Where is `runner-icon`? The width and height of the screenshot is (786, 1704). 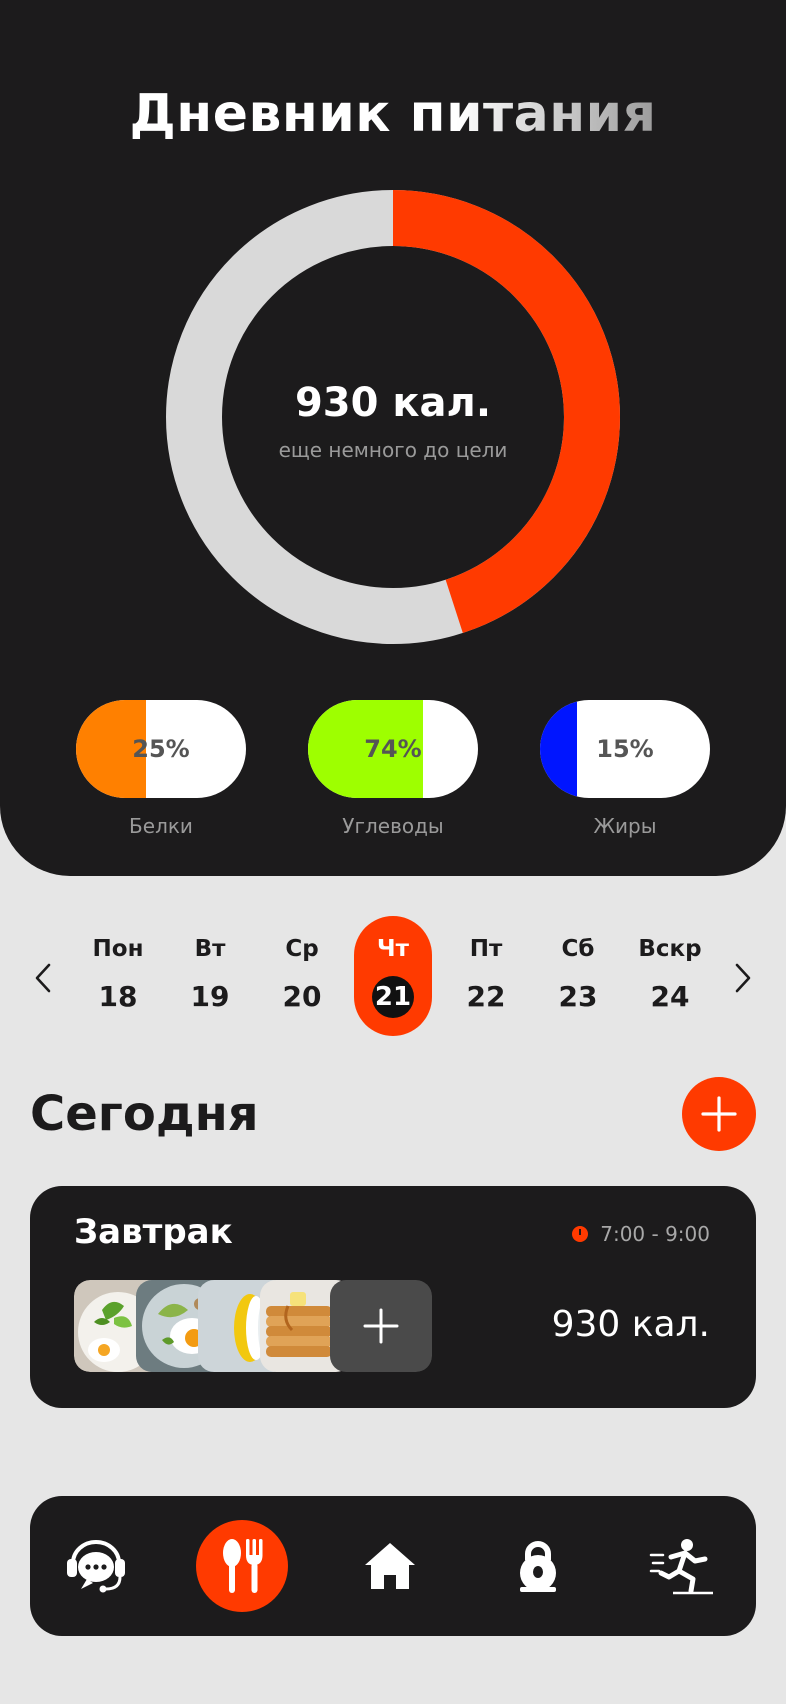 runner-icon is located at coordinates (681, 1567).